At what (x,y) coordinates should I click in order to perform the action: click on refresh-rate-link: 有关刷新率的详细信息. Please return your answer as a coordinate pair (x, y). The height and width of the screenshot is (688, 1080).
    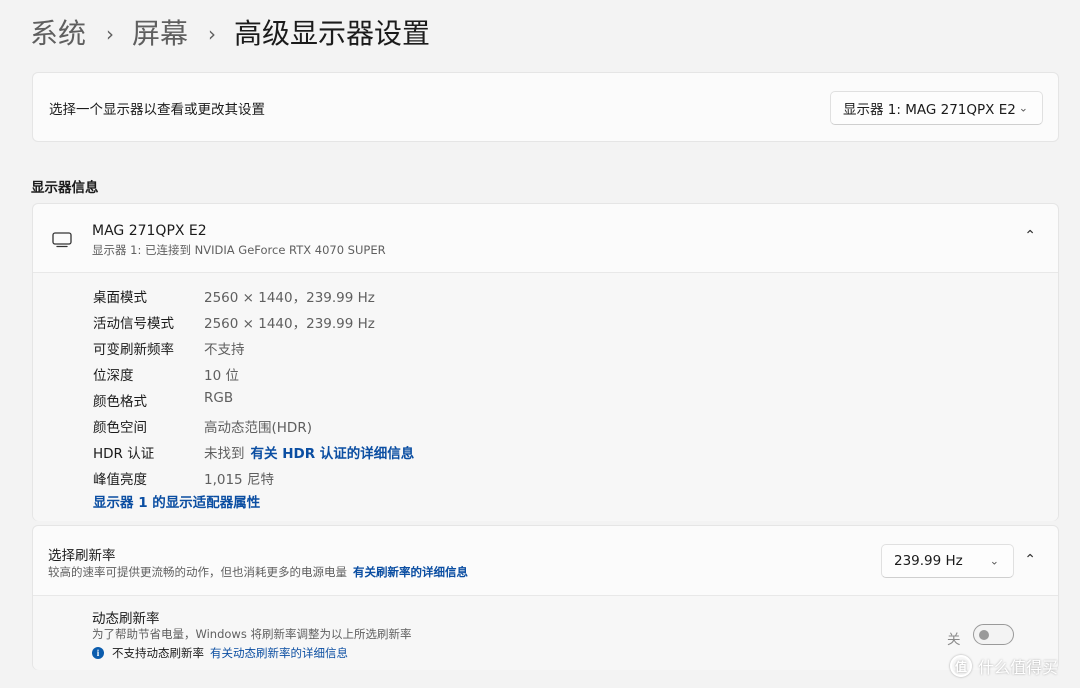
    Looking at the image, I should click on (410, 572).